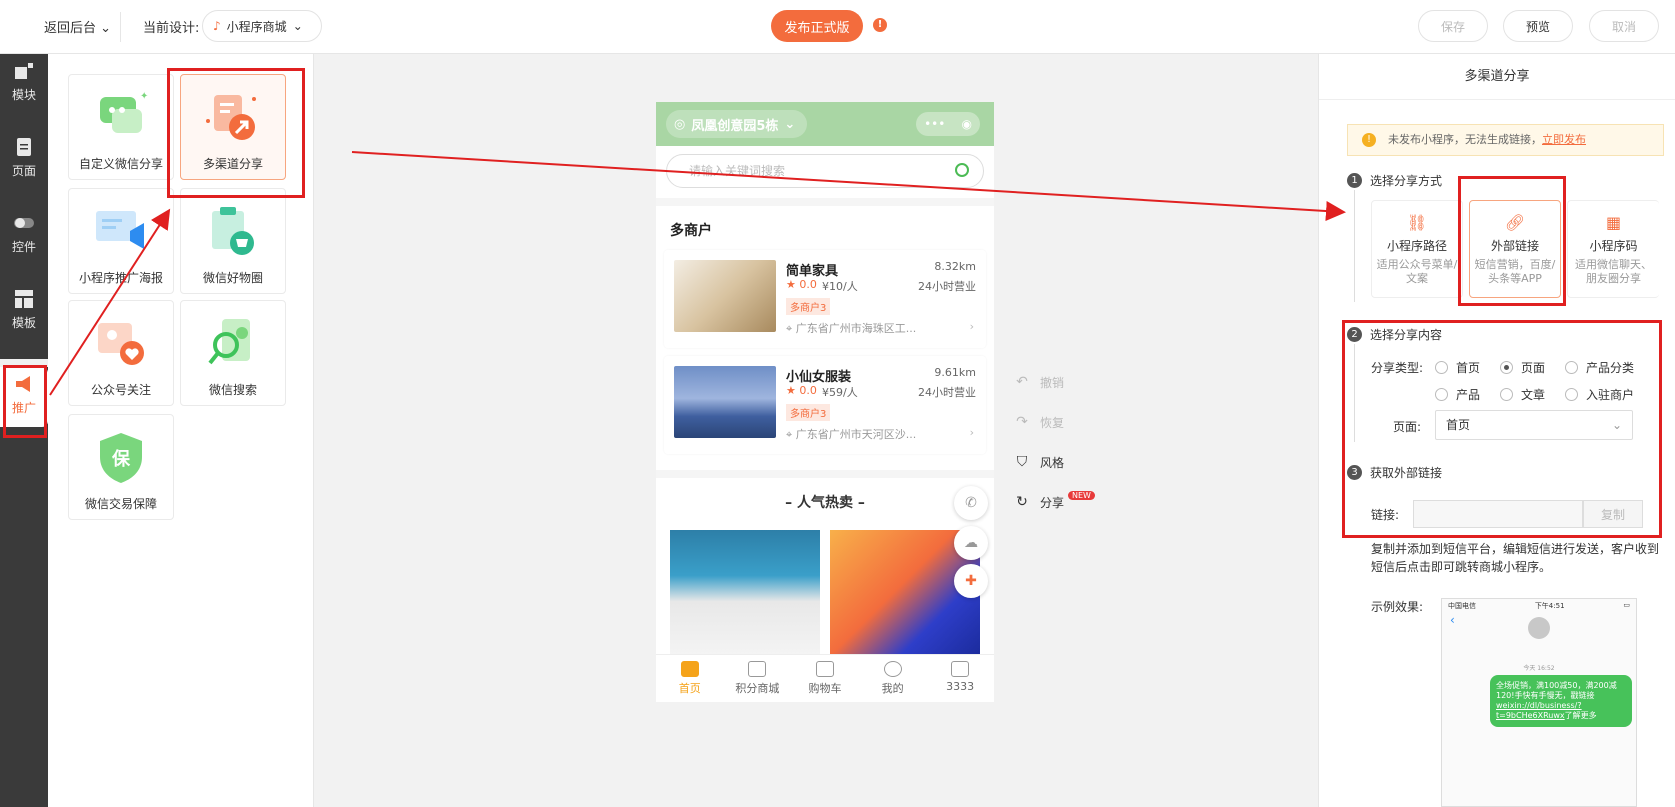 Image resolution: width=1675 pixels, height=807 pixels. I want to click on tab-home: 首页, so click(690, 678).